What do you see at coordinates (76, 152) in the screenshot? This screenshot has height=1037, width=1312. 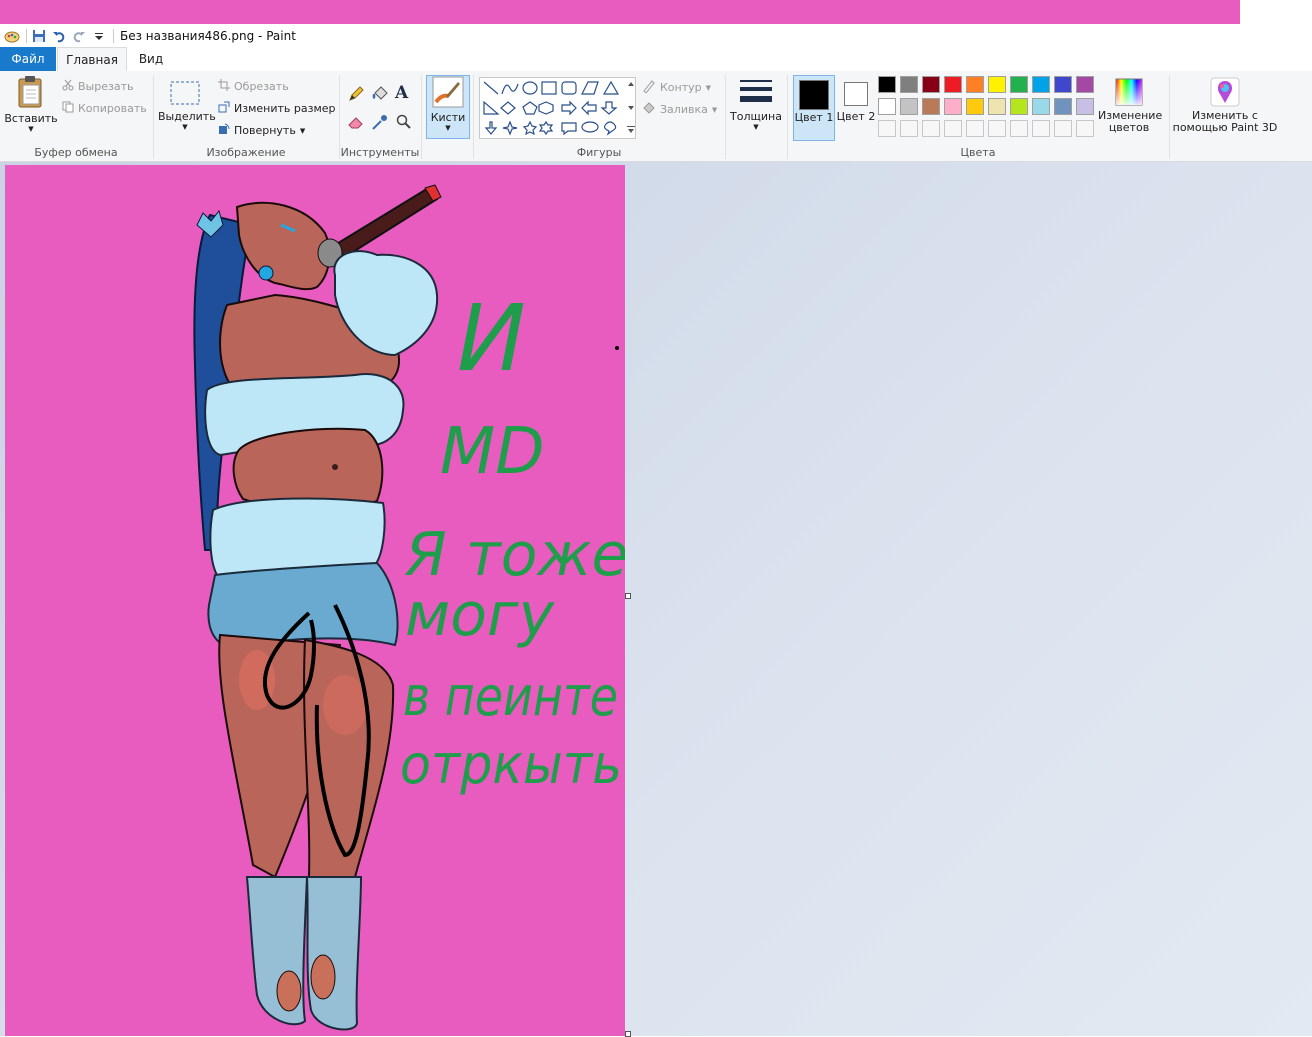 I see `clipboard-group-label: Буфер обмена` at bounding box center [76, 152].